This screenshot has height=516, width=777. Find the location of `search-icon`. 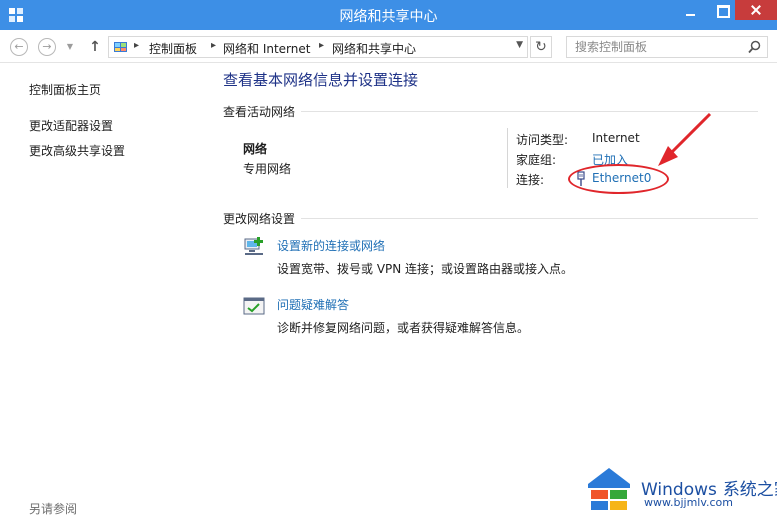

search-icon is located at coordinates (754, 47).